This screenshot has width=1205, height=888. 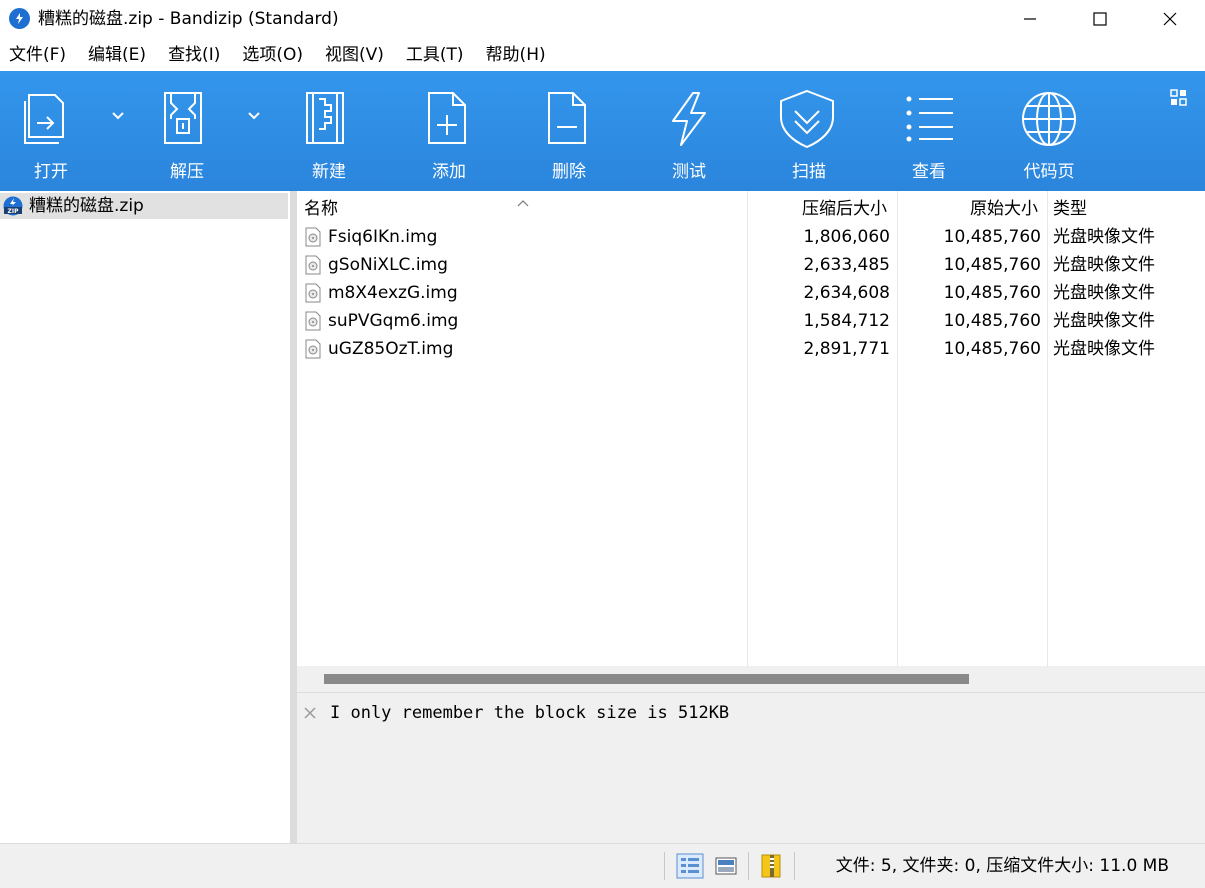 I want to click on maximize-button, so click(x=1100, y=19).